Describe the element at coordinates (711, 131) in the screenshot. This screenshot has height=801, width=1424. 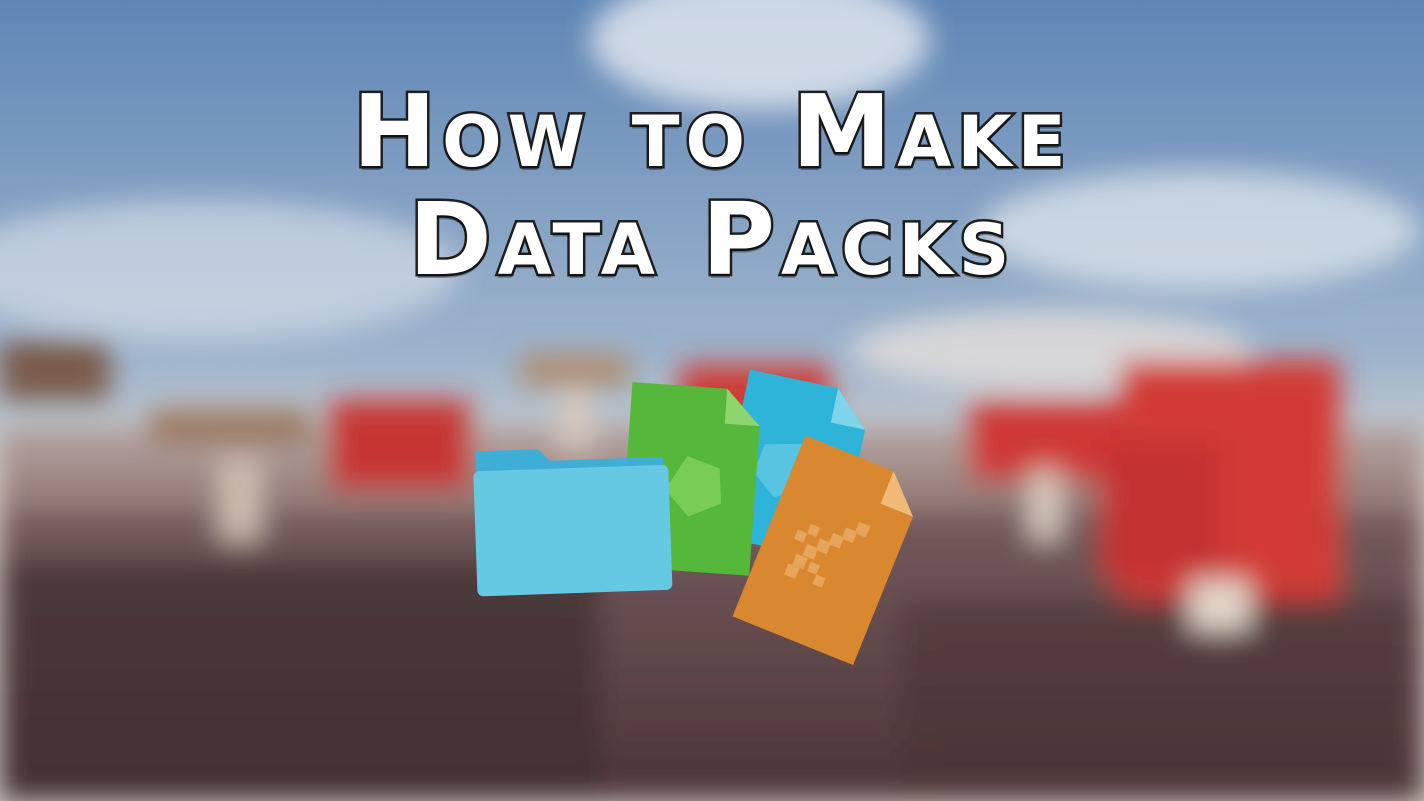
I see `title-line-1: How to Make` at that location.